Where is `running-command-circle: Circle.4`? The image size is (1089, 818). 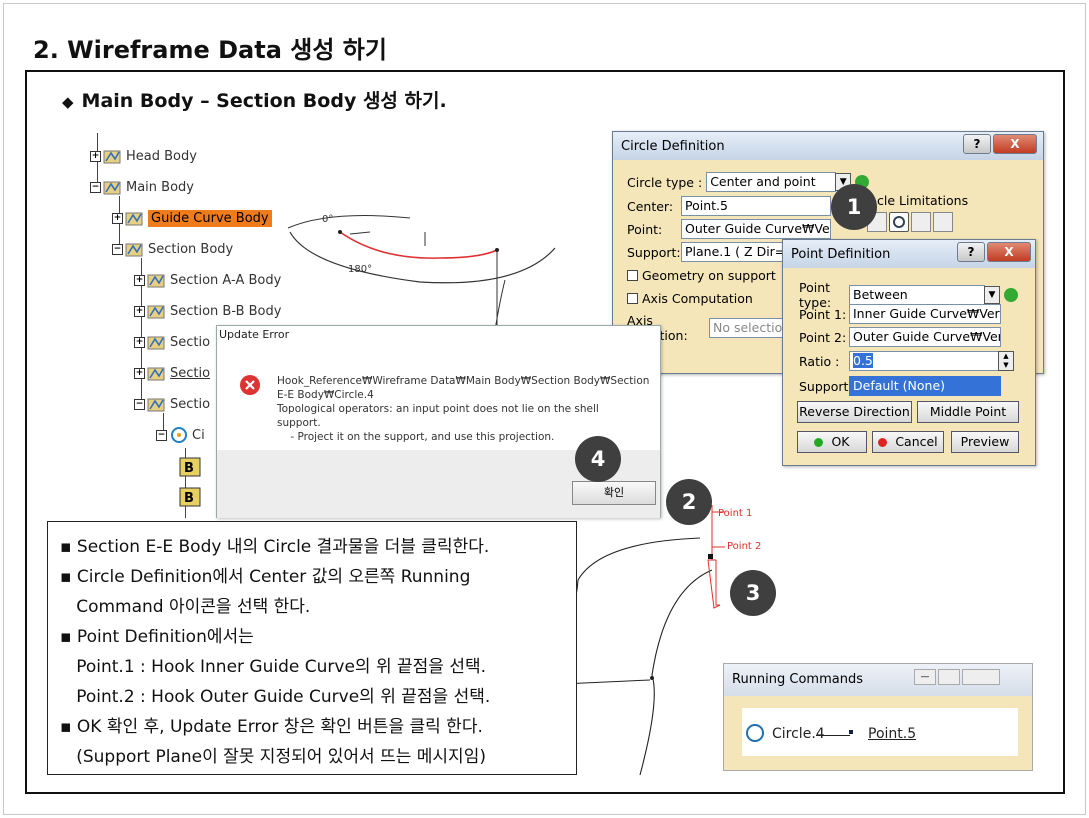 running-command-circle: Circle.4 is located at coordinates (798, 734).